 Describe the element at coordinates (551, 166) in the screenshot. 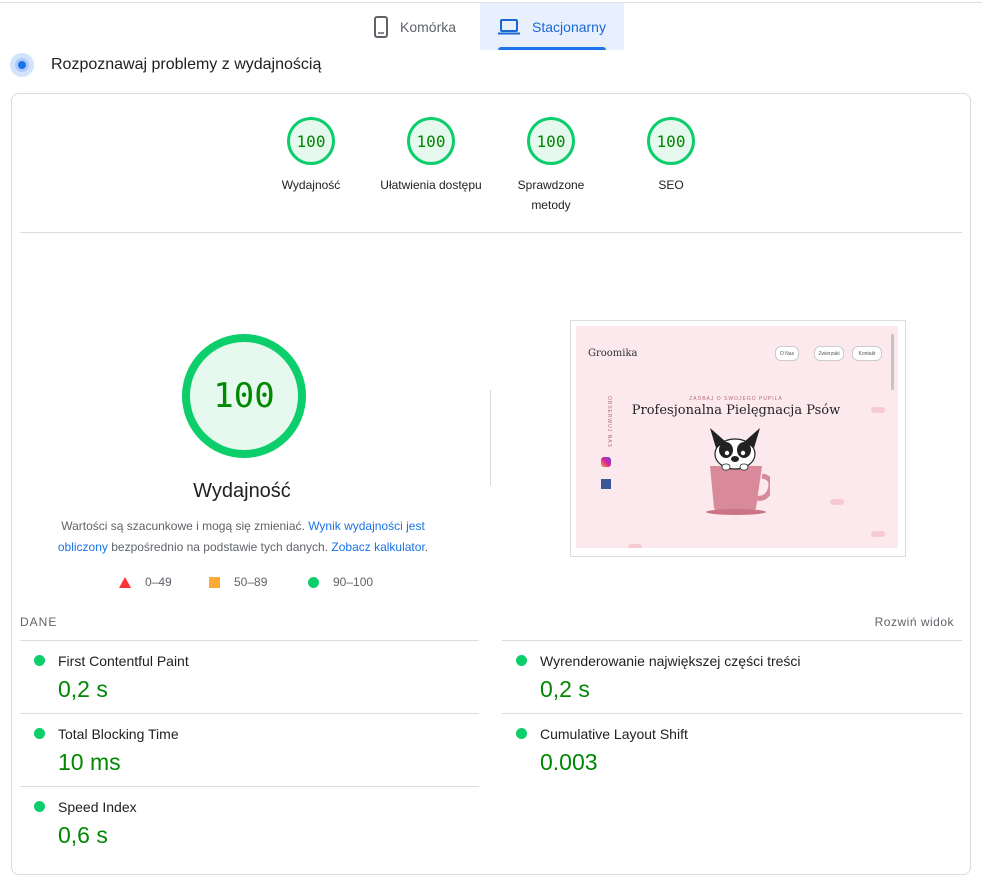

I see `gauge-best-practices: 100 Sprawdzone metody` at that location.